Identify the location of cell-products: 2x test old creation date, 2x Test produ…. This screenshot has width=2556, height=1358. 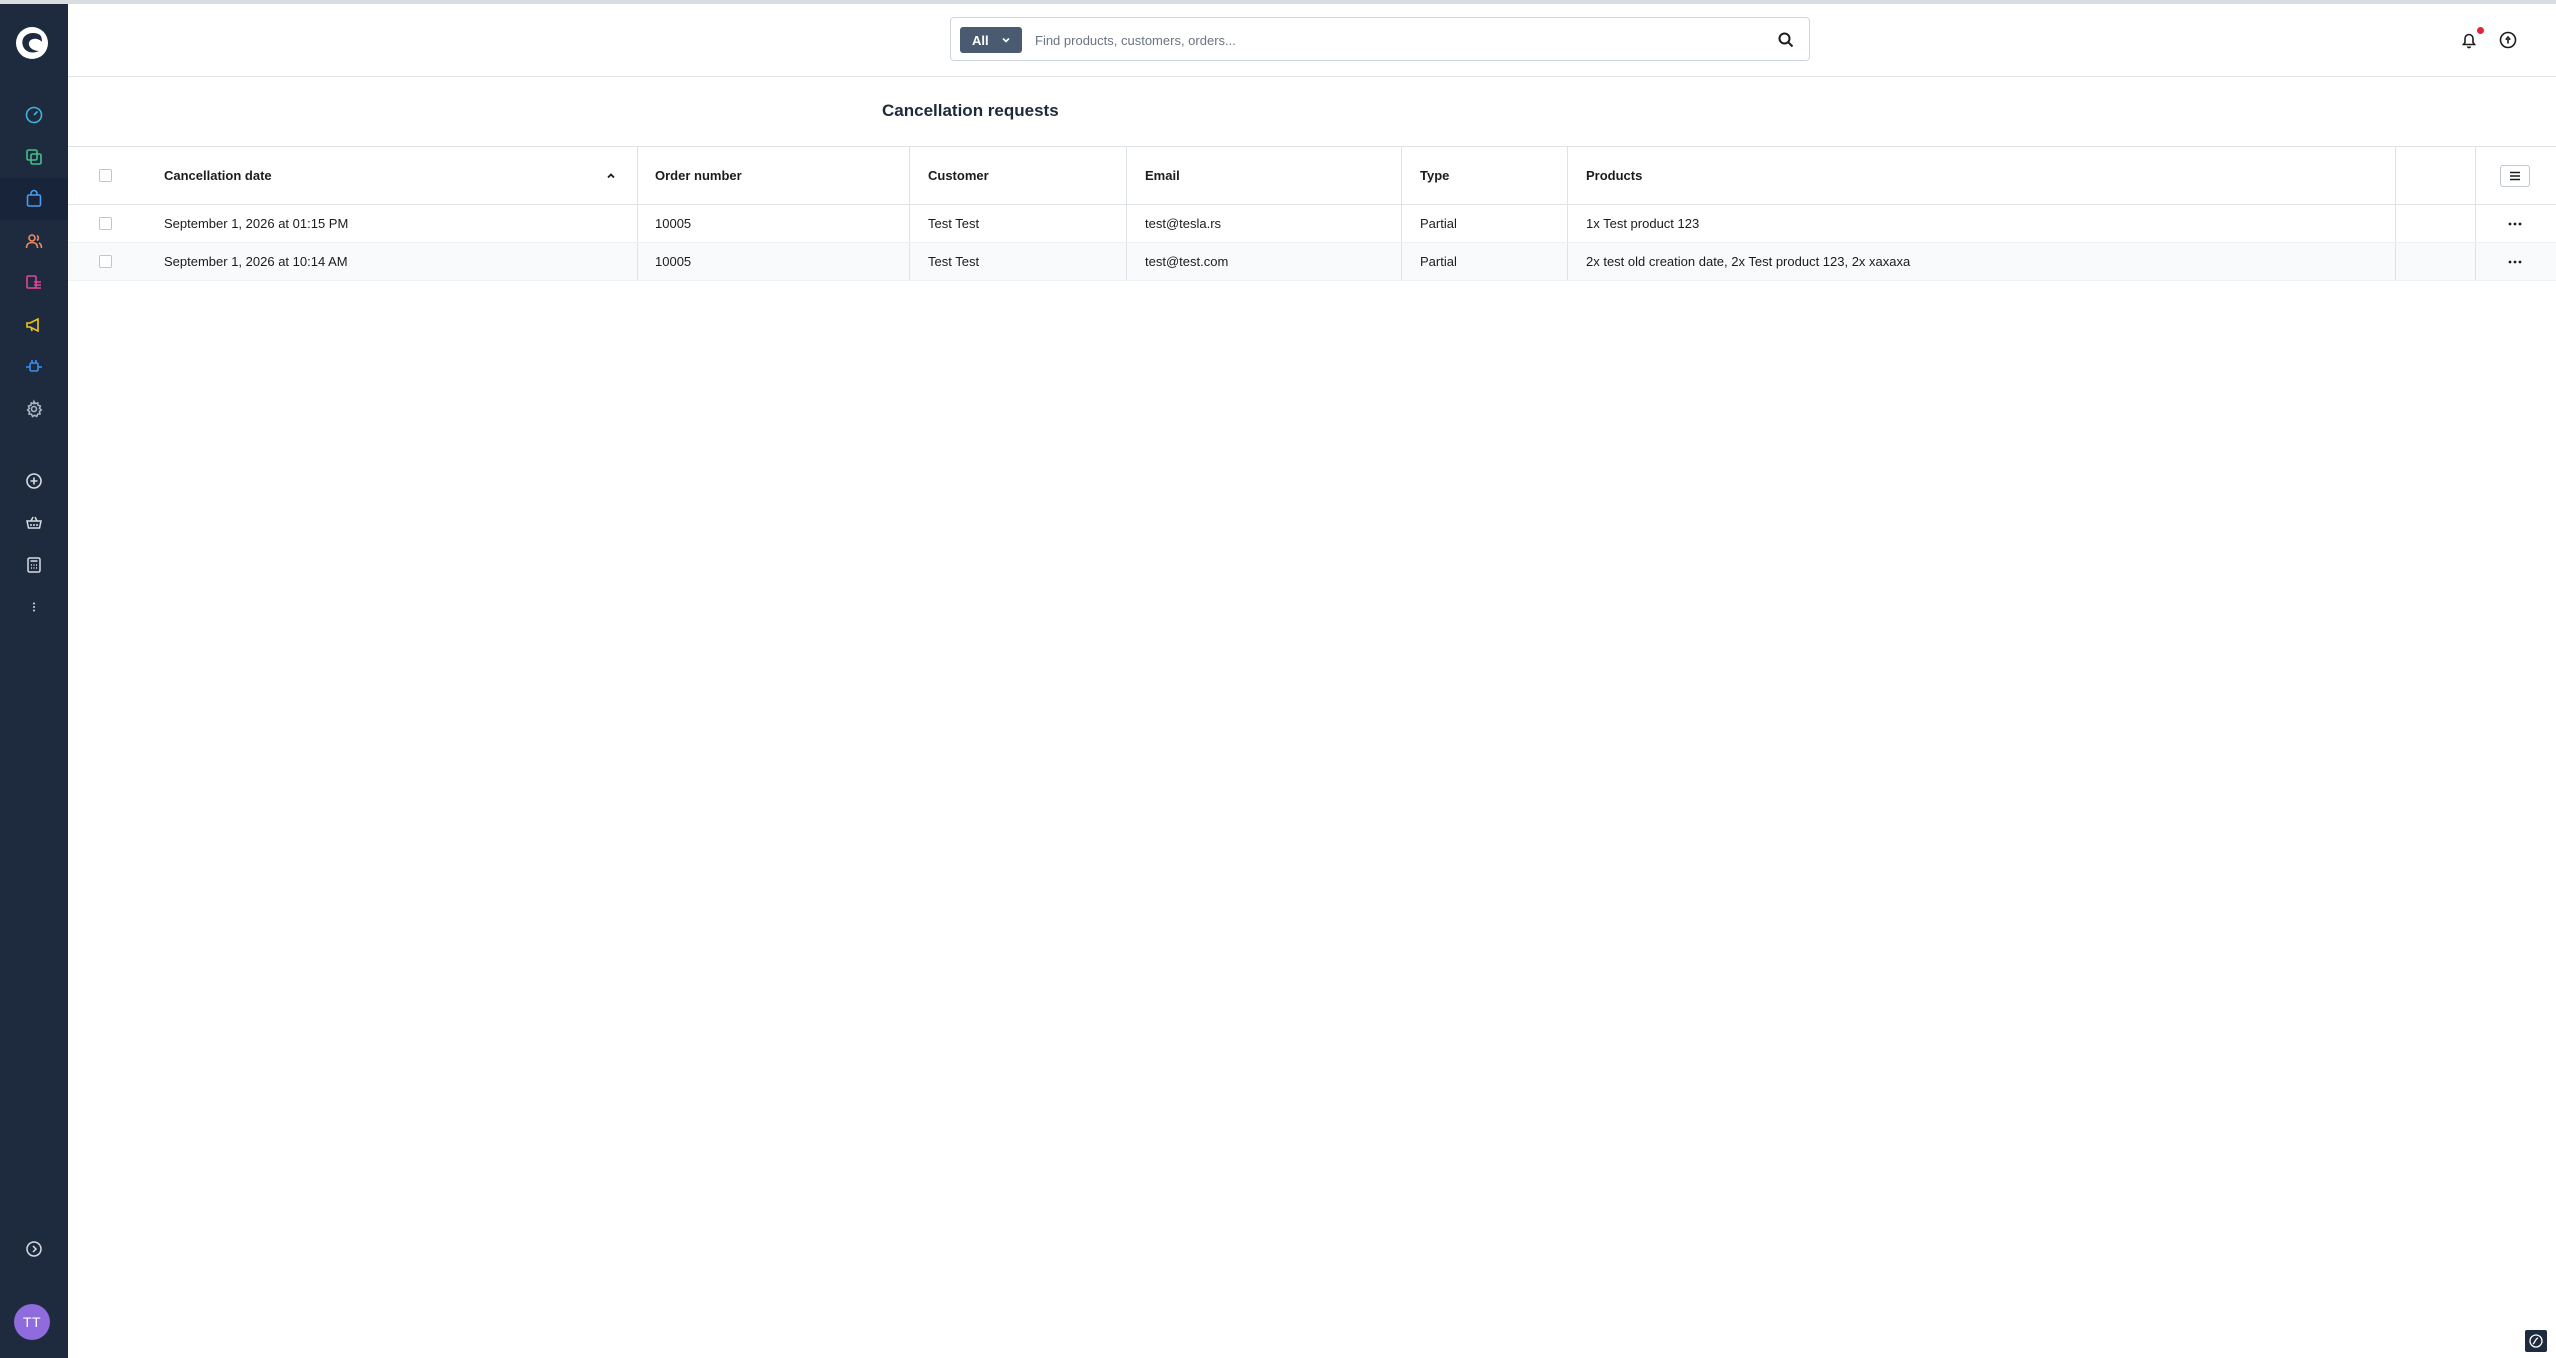
(1748, 261).